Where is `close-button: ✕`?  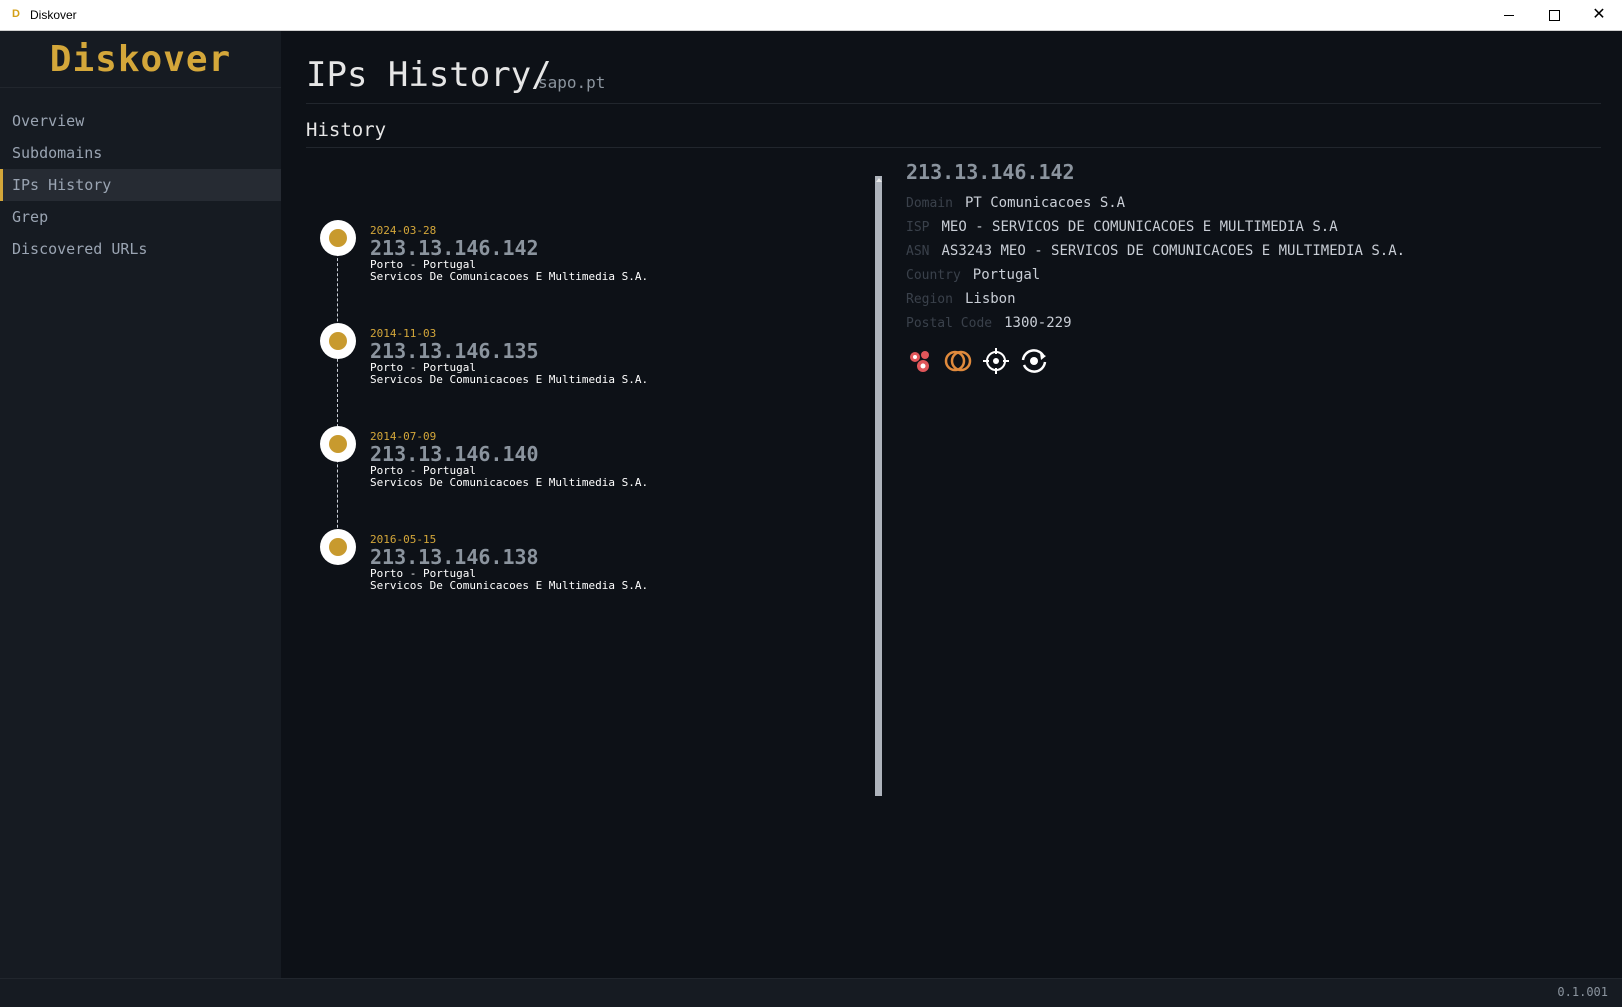 close-button: ✕ is located at coordinates (1599, 15).